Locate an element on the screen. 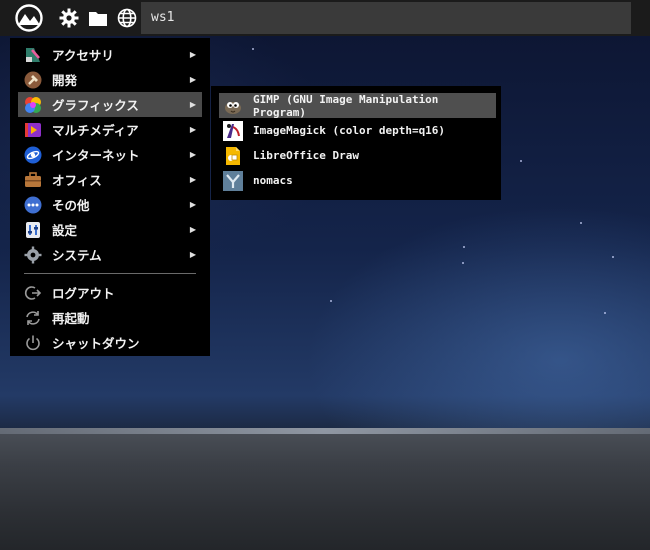  development-icon is located at coordinates (33, 80).